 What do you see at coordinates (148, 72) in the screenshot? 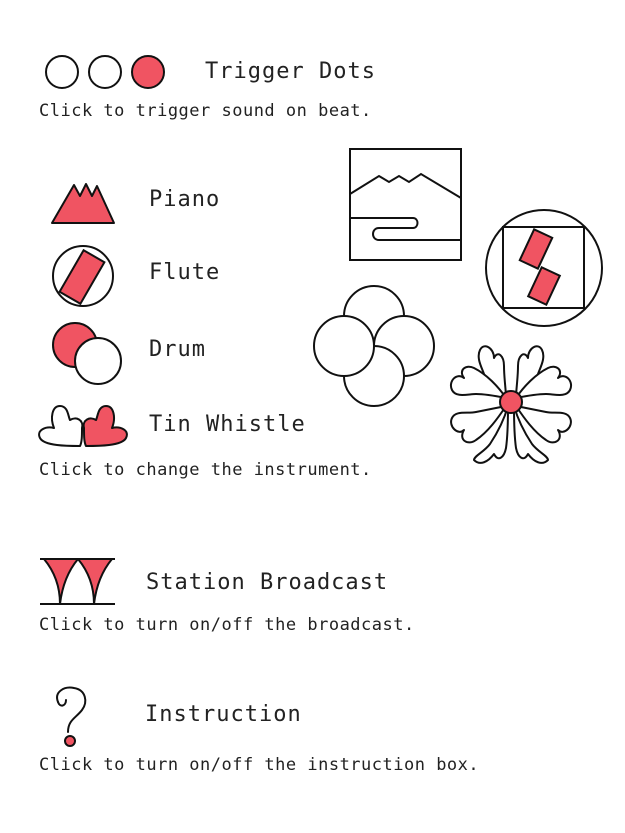
I see `trigger-dot-filled-icon` at bounding box center [148, 72].